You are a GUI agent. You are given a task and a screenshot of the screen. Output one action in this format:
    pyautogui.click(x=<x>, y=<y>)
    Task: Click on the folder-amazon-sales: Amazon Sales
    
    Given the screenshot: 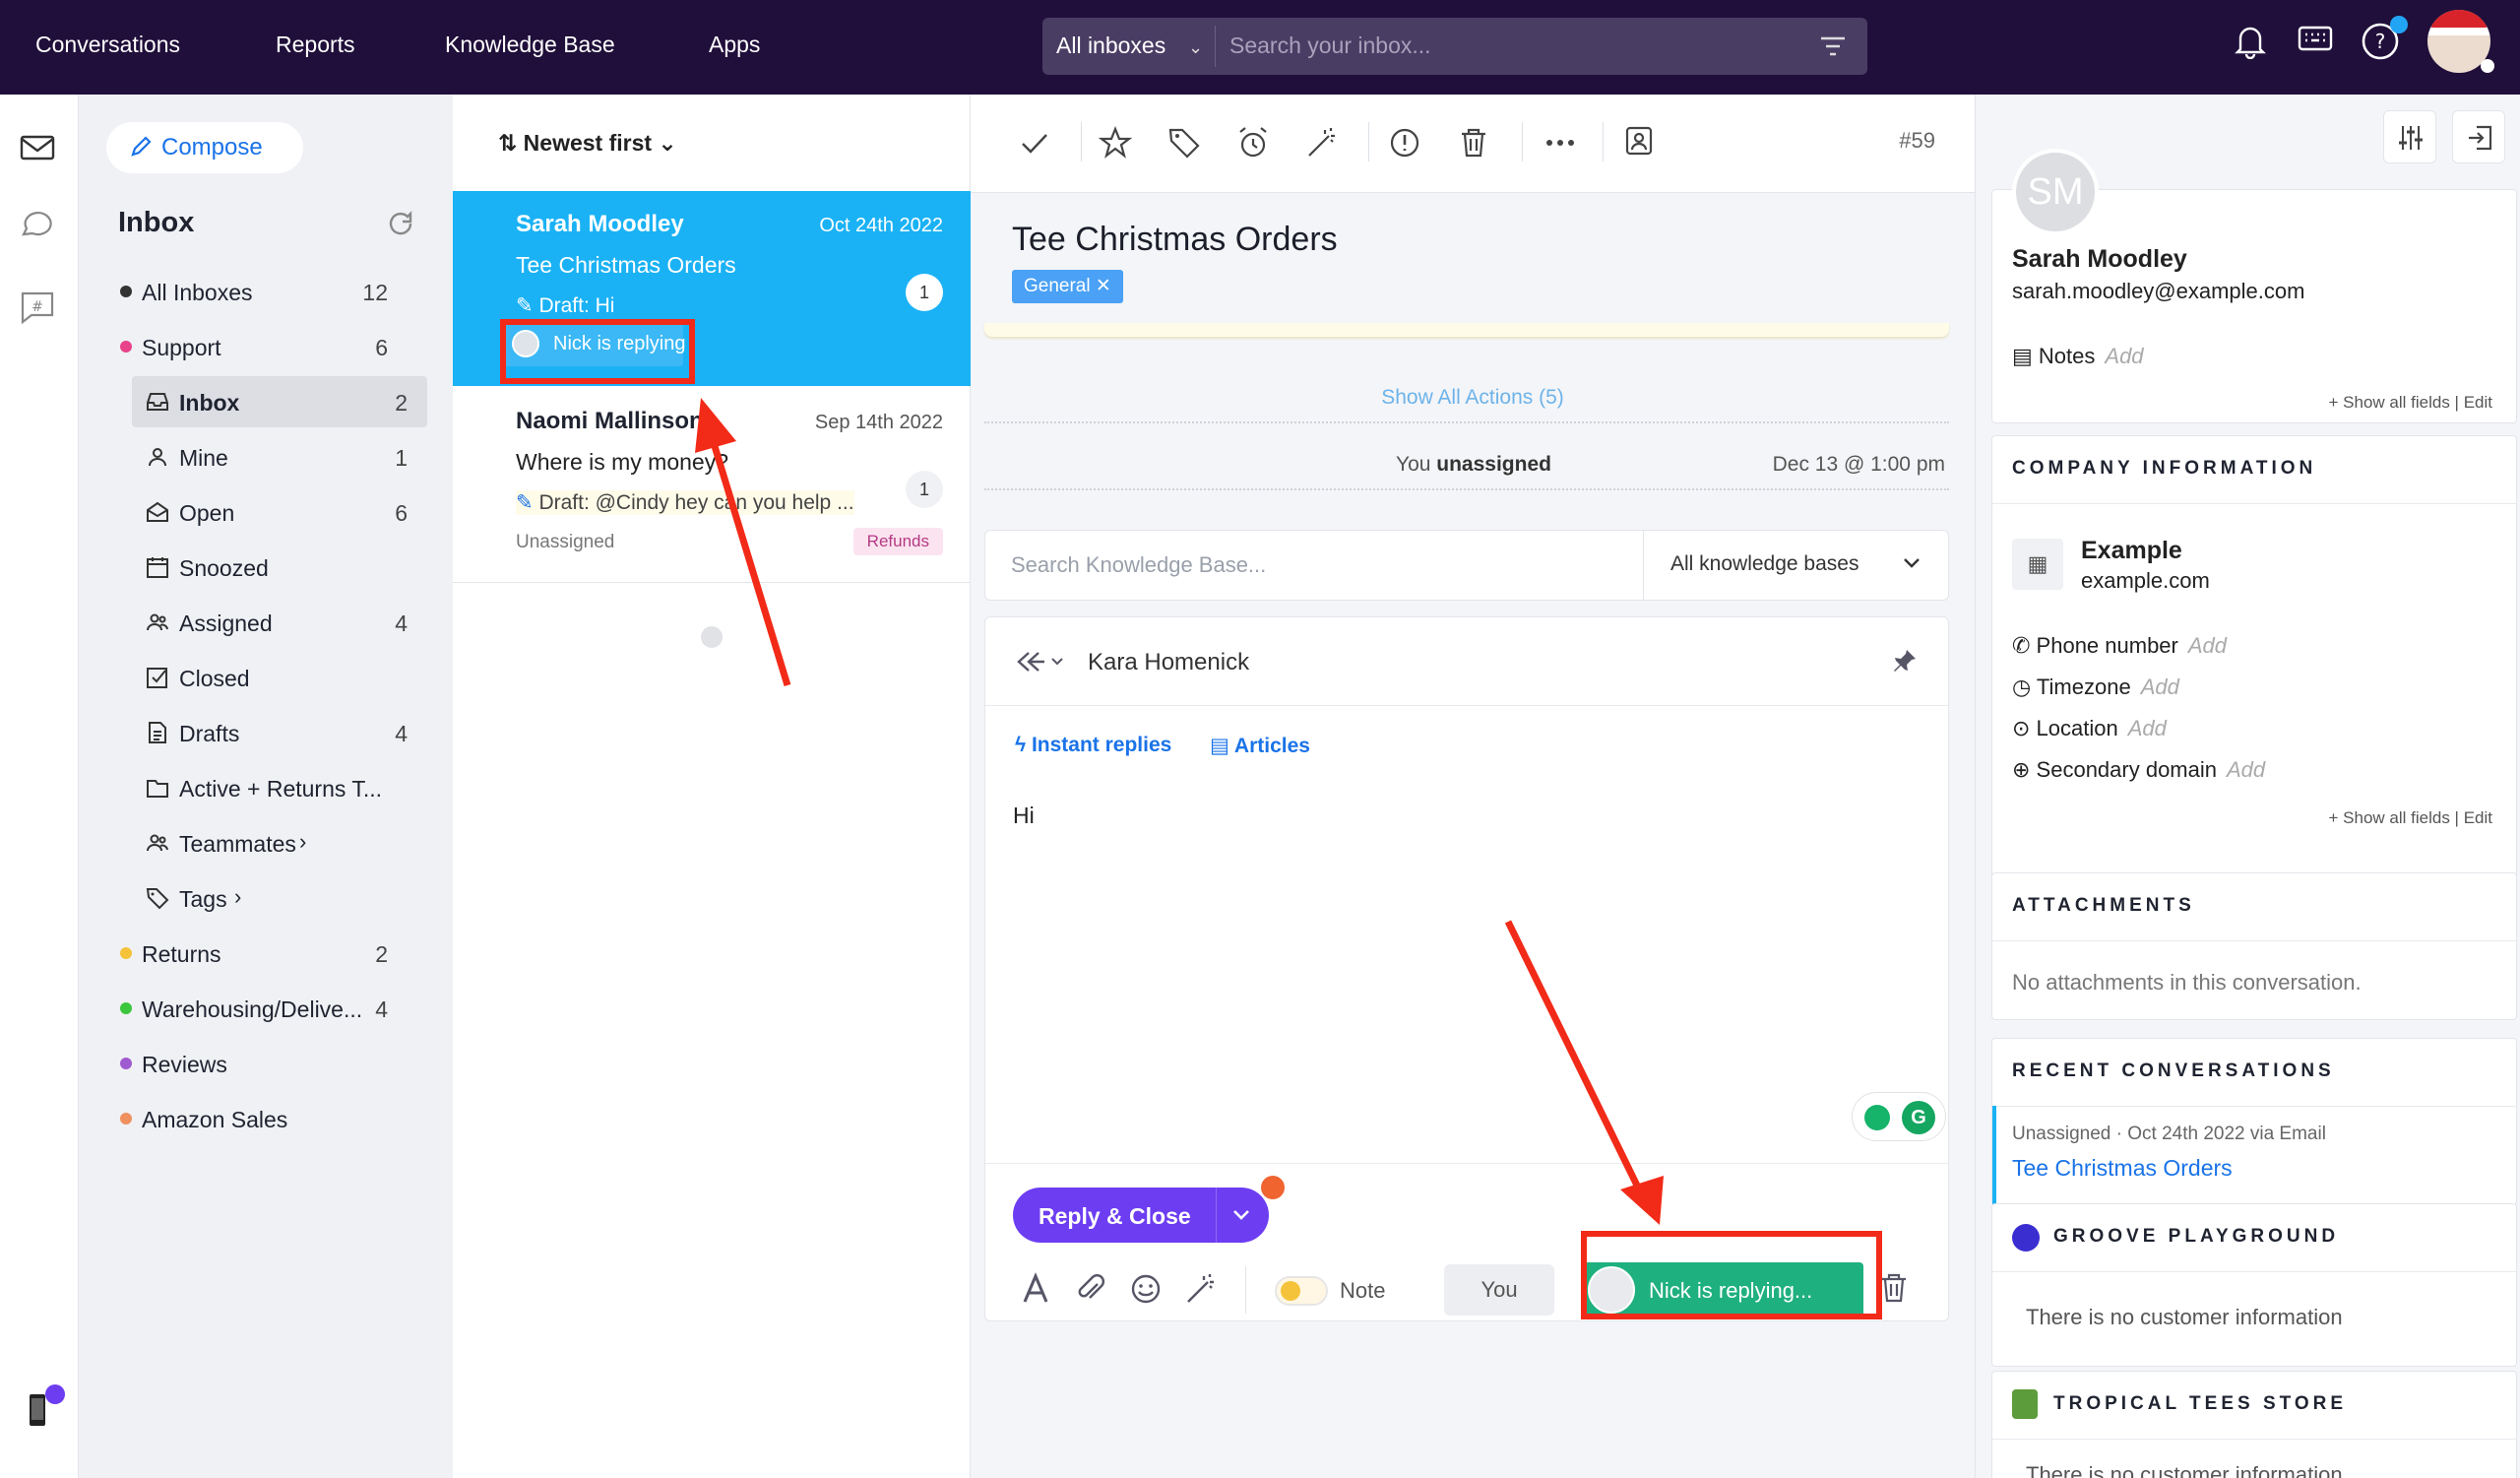 What is the action you would take?
    pyautogui.click(x=255, y=1118)
    